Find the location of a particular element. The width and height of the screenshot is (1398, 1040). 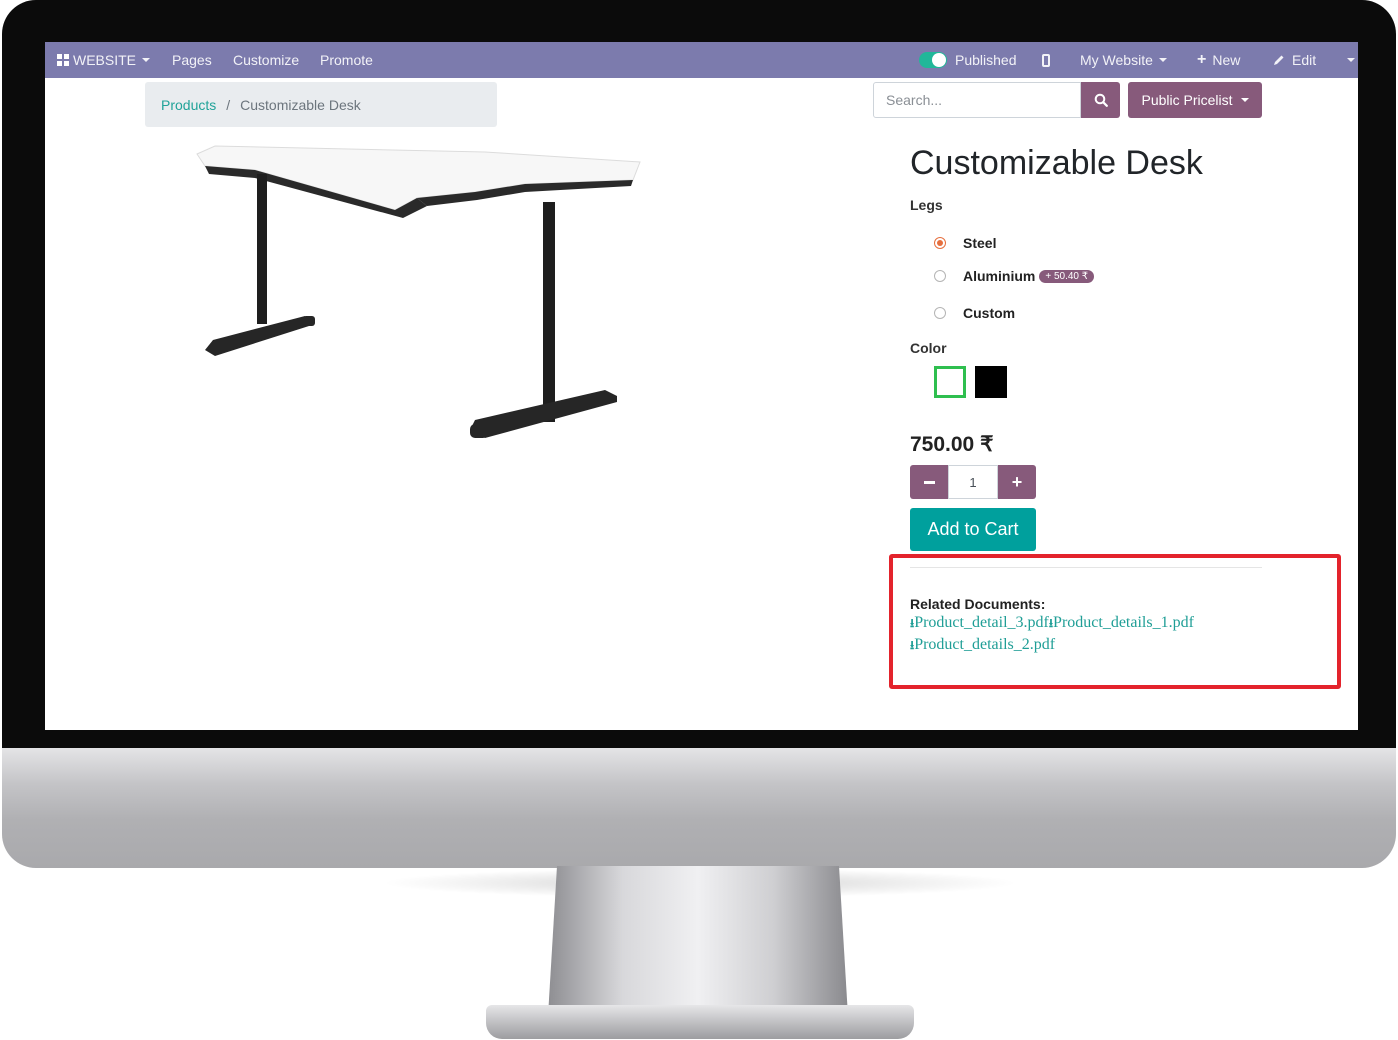

published-toggle: Published is located at coordinates (968, 60).